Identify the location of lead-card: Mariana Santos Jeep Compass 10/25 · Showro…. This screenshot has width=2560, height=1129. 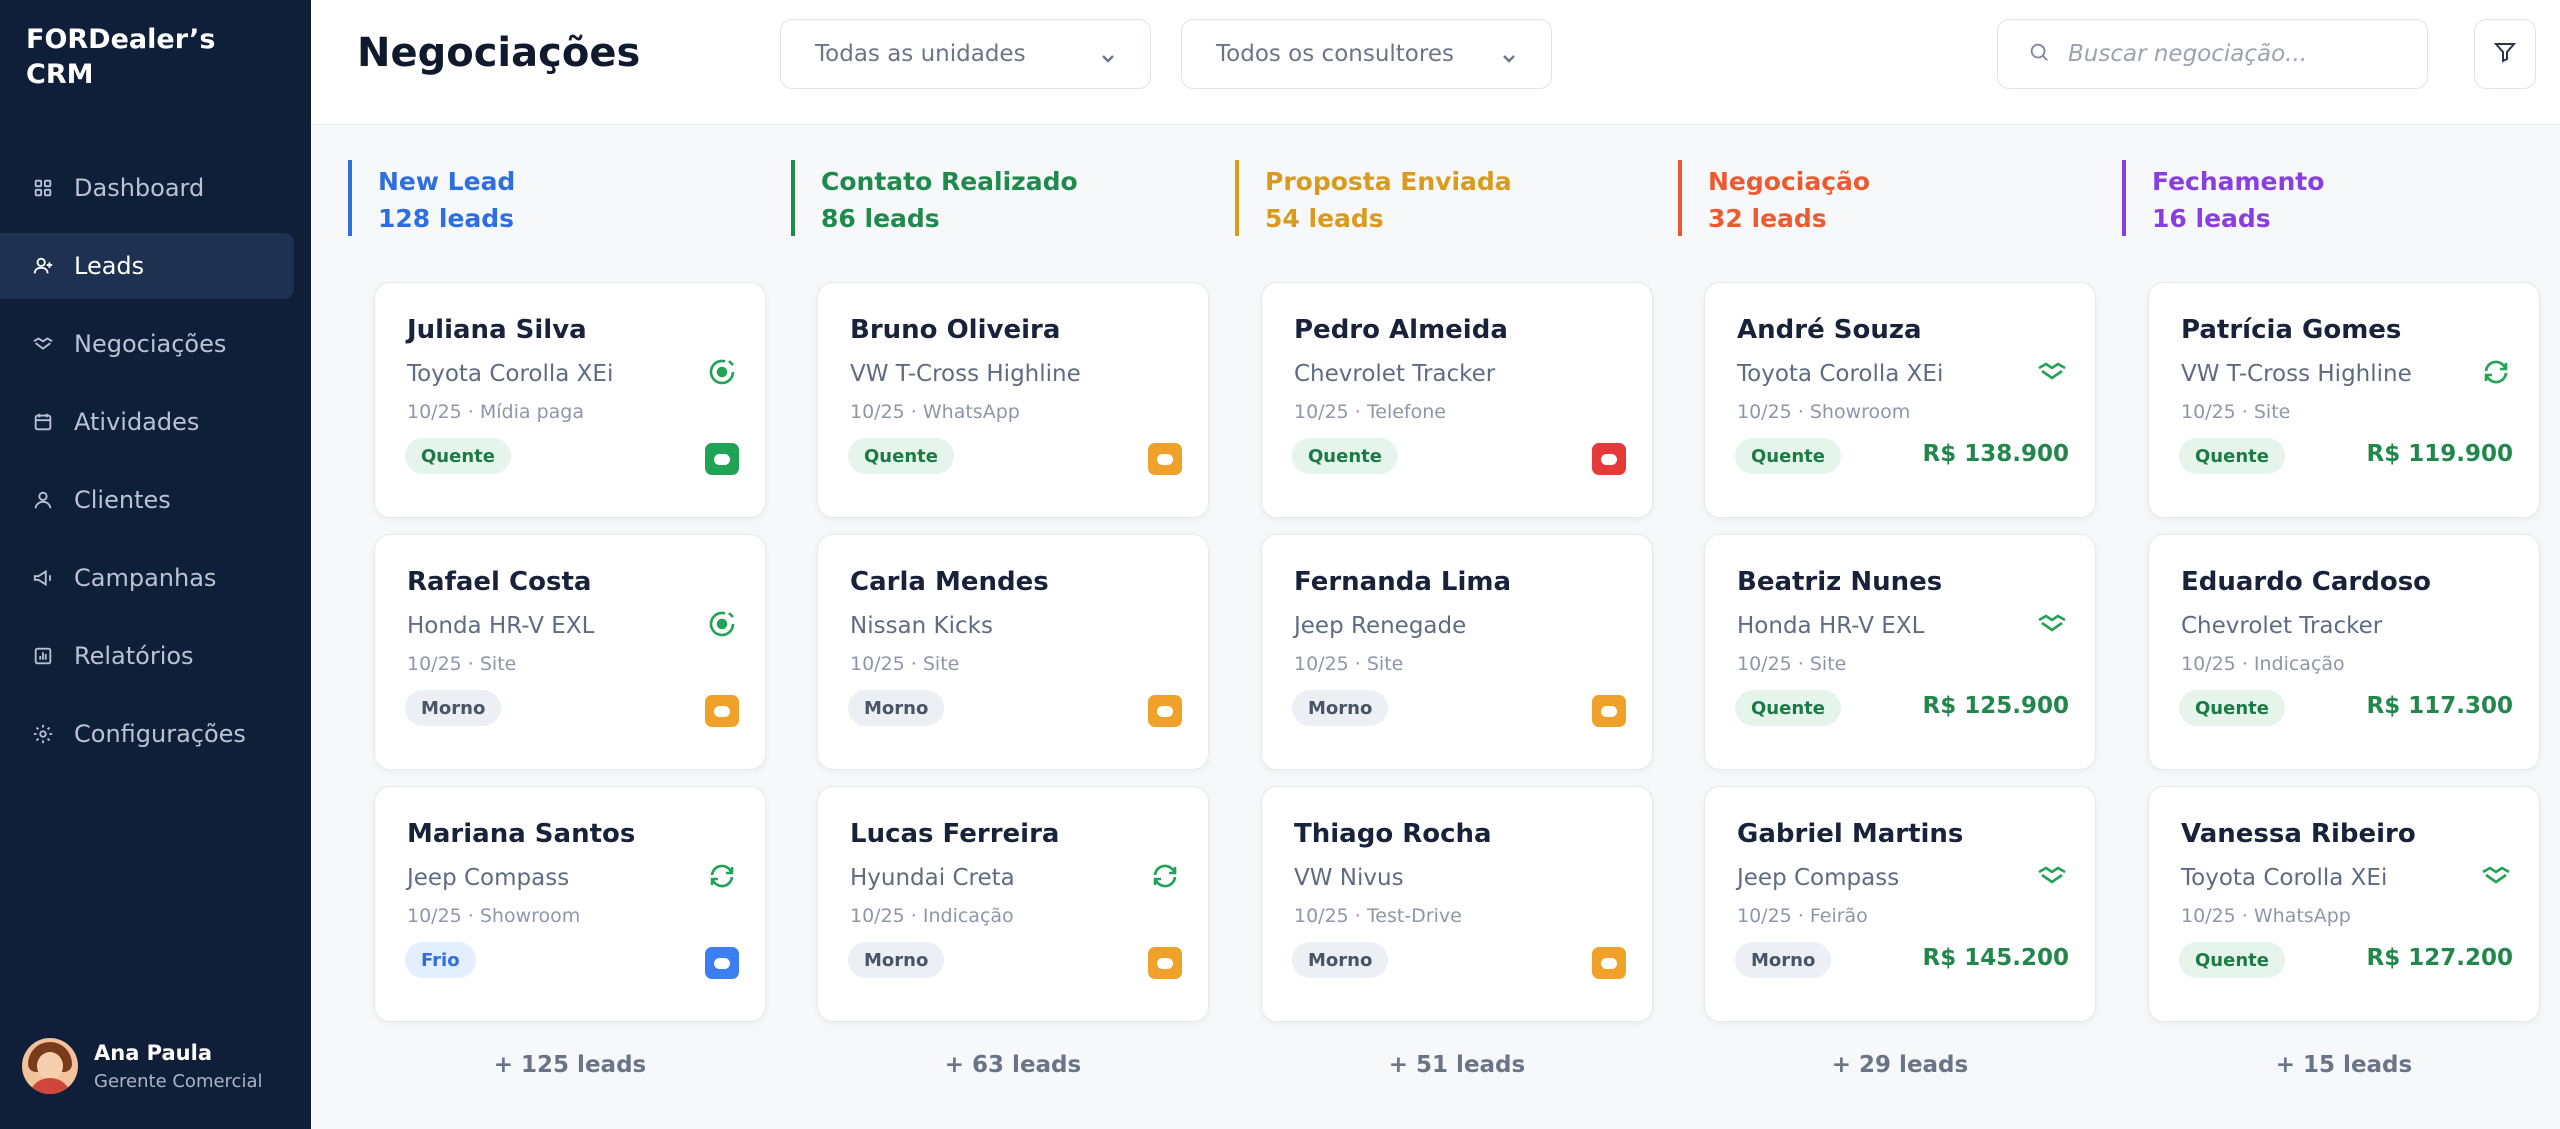
(570, 904).